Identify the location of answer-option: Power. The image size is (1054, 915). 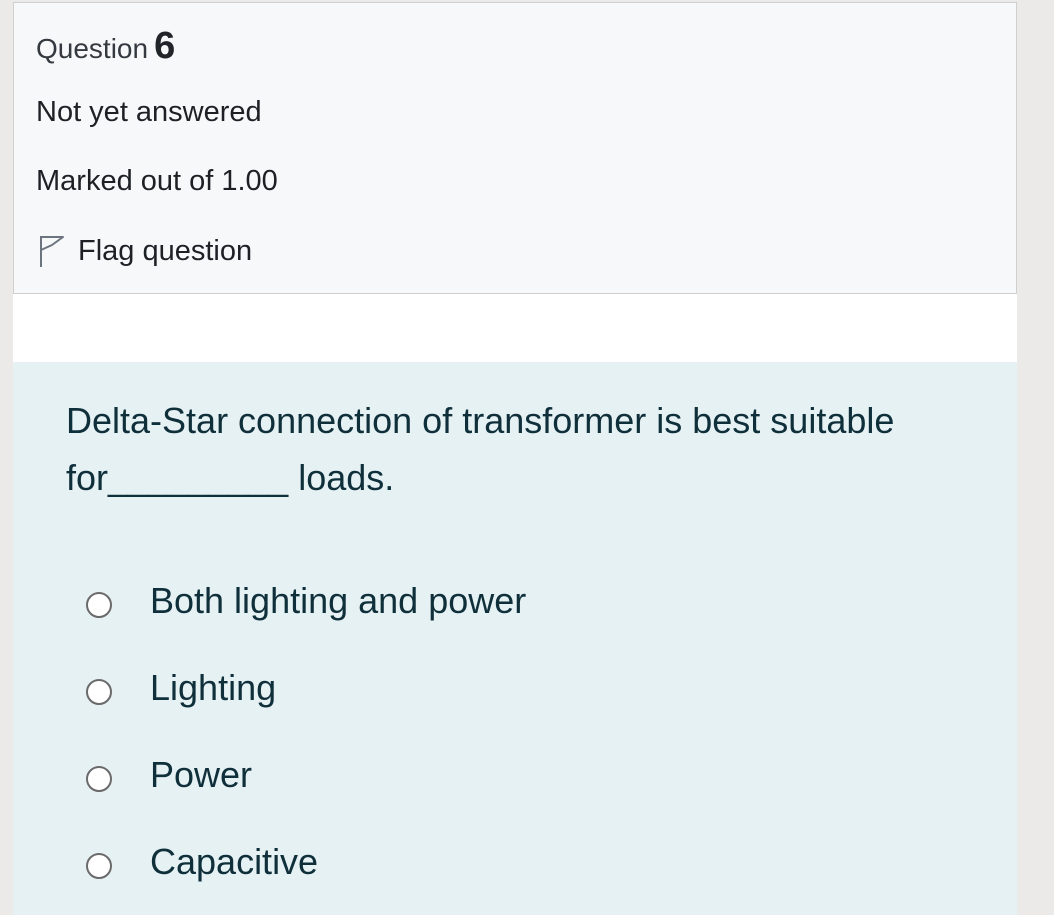
(306, 774).